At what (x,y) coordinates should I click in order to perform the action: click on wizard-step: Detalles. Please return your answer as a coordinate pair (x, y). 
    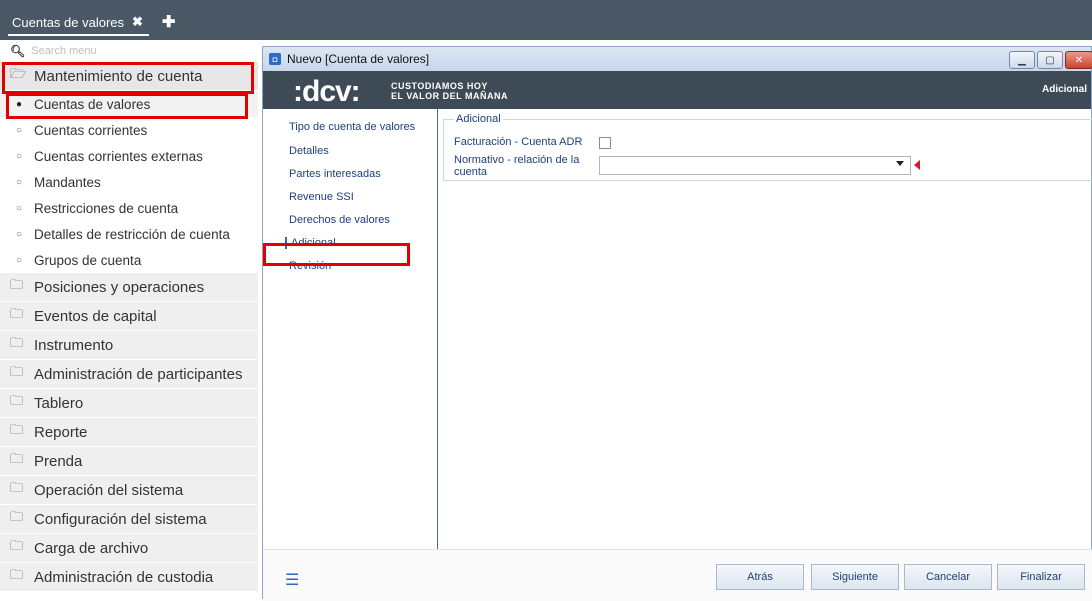
    Looking at the image, I should click on (309, 151).